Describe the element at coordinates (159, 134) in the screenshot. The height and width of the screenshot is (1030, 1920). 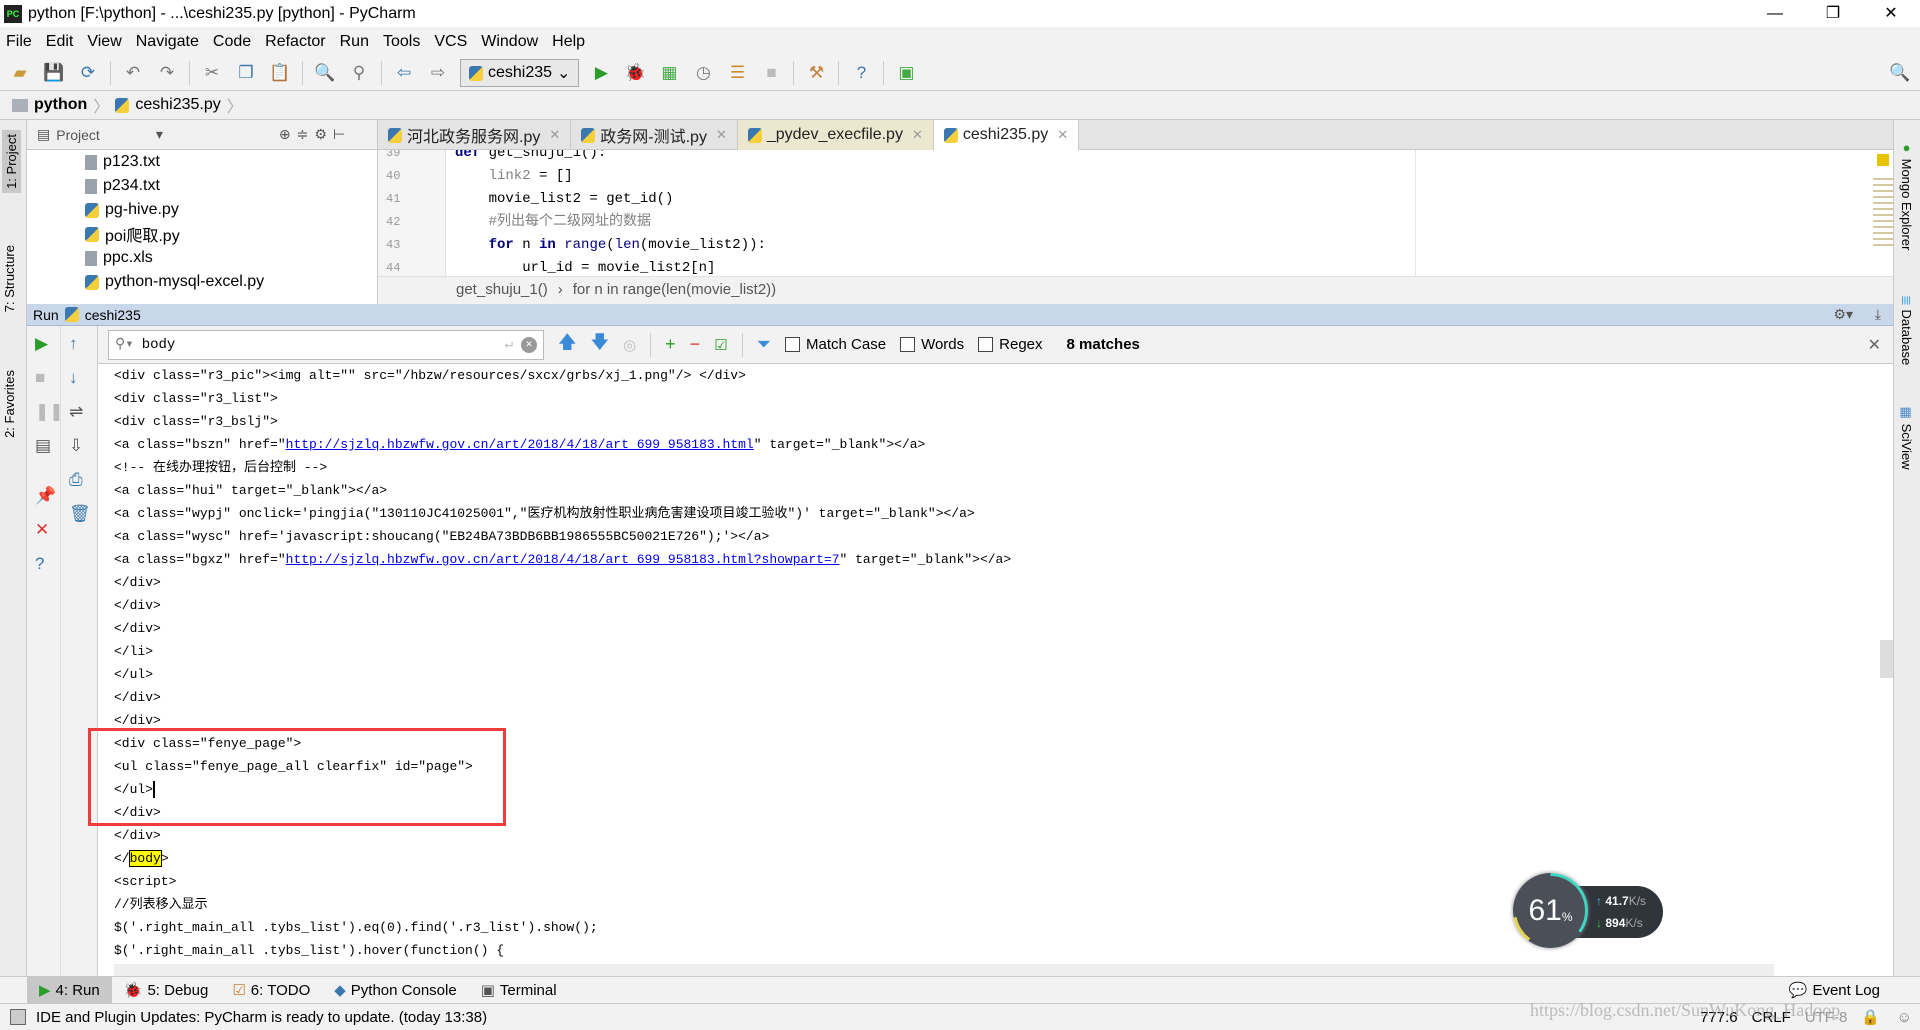
I see `chevron-down-icon: ▾` at that location.